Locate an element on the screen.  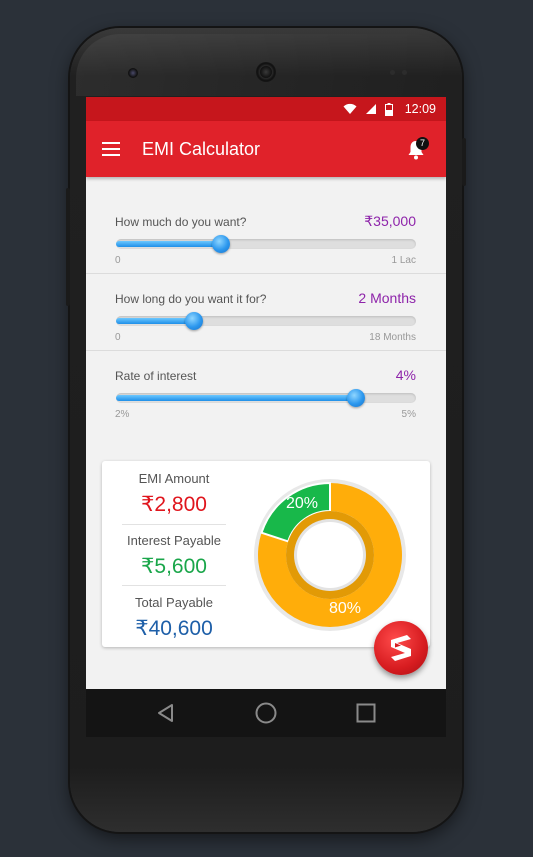
brand-logo-icon is located at coordinates (401, 648).